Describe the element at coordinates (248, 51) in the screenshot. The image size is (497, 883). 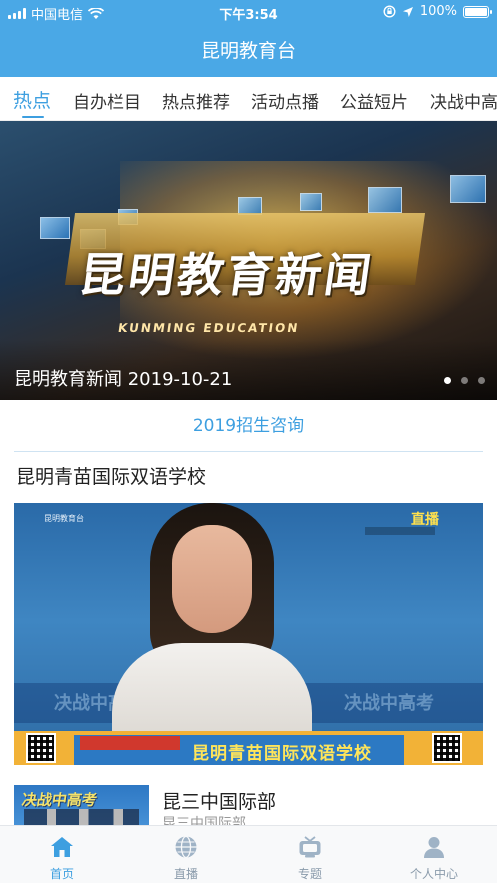
I see `page-title: 昆明教育台` at that location.